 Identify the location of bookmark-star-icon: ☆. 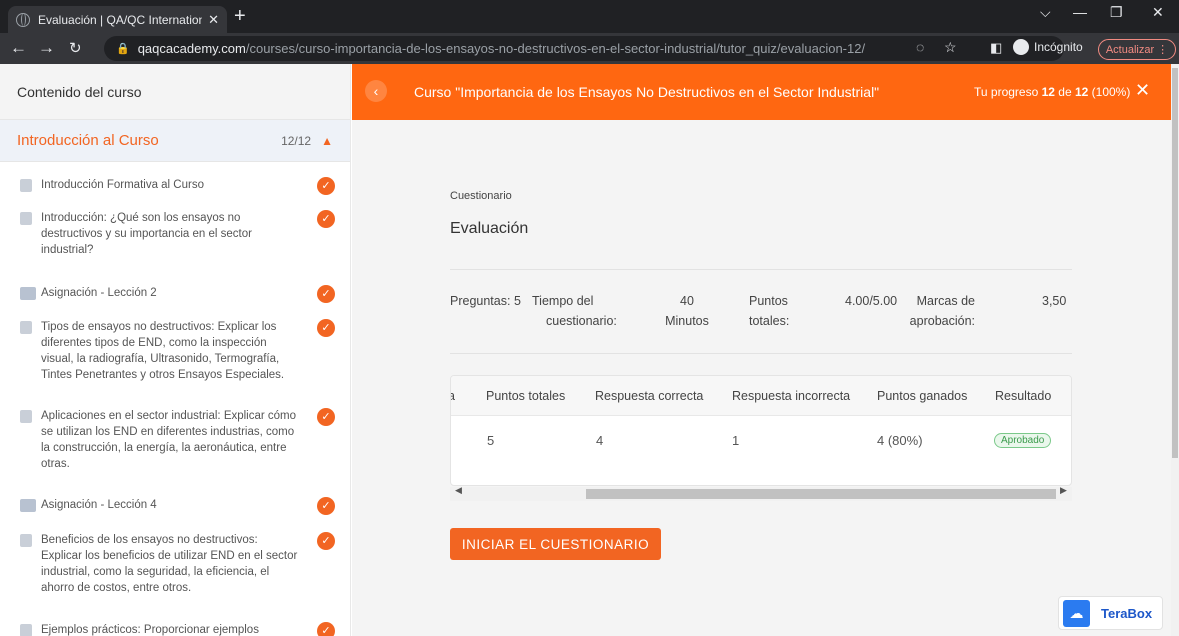
(950, 47).